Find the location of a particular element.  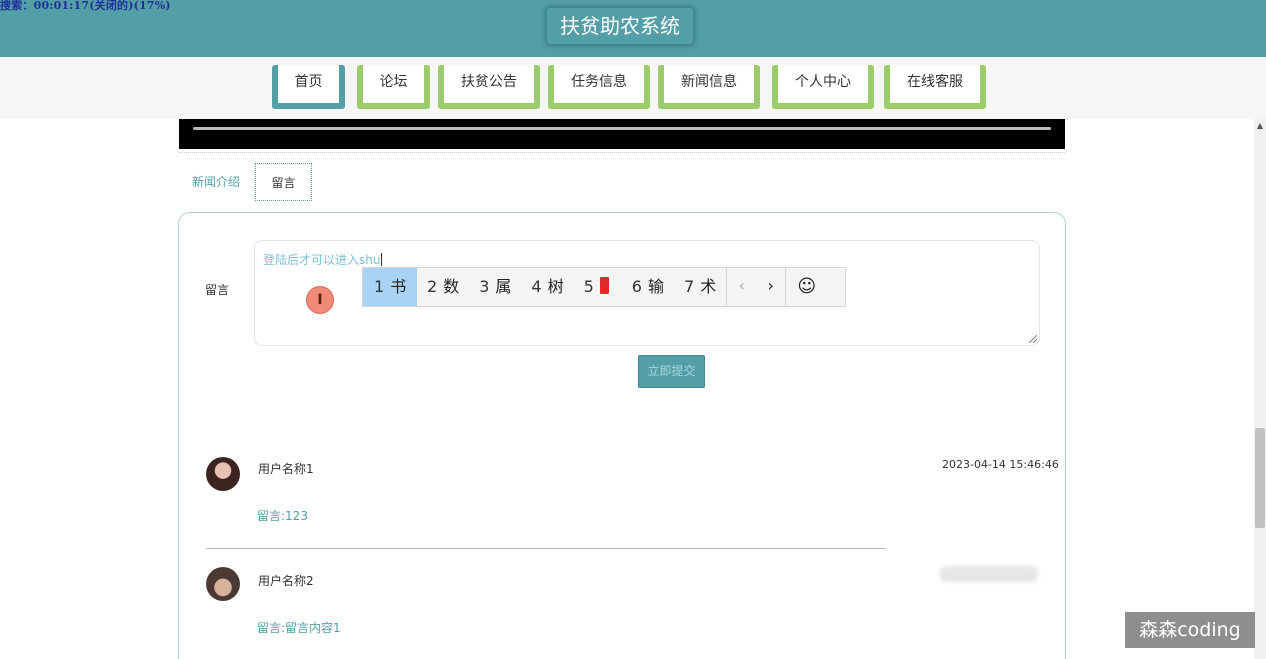

ime-candidate: 6输 is located at coordinates (648, 287).